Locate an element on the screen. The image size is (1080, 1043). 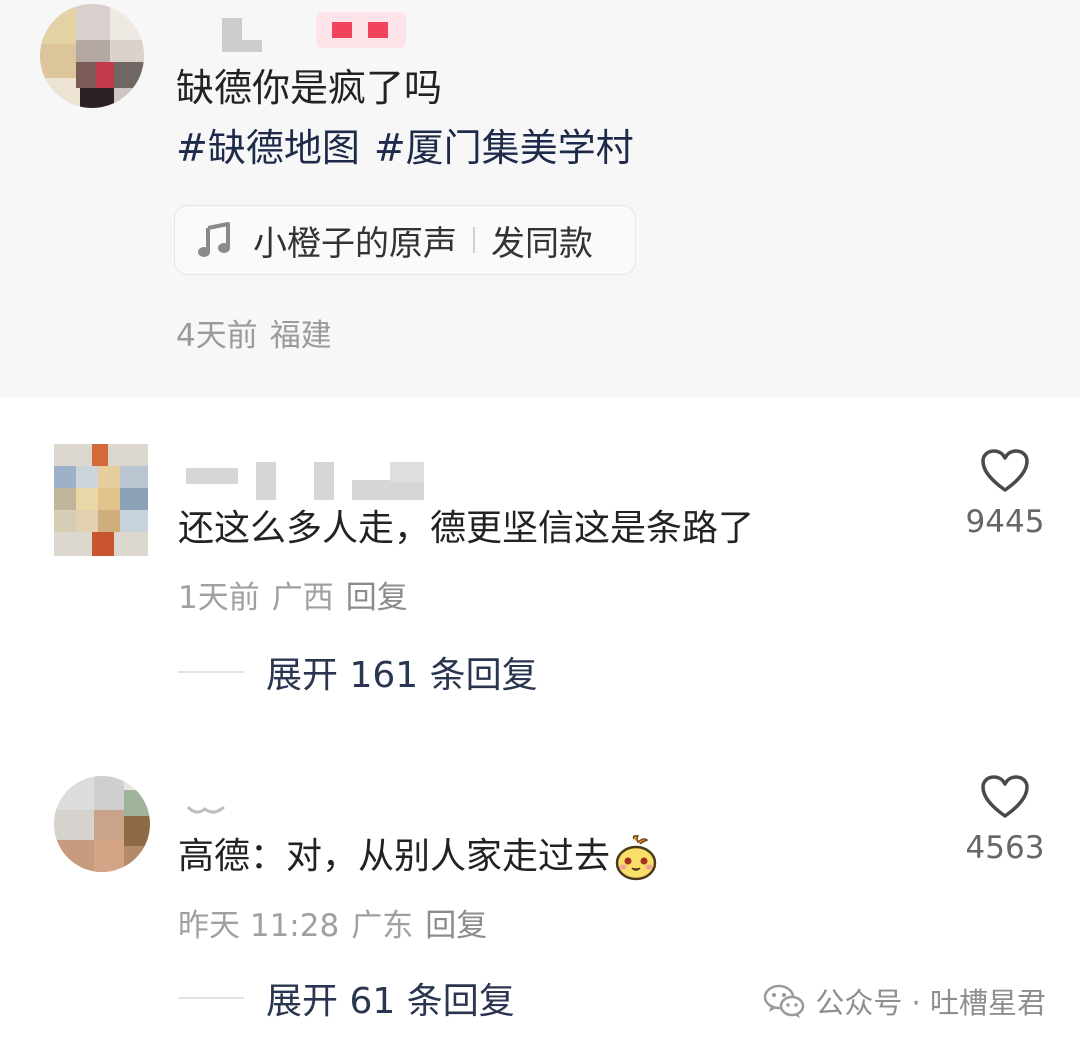
like-button: 4563 is located at coordinates (1005, 820).